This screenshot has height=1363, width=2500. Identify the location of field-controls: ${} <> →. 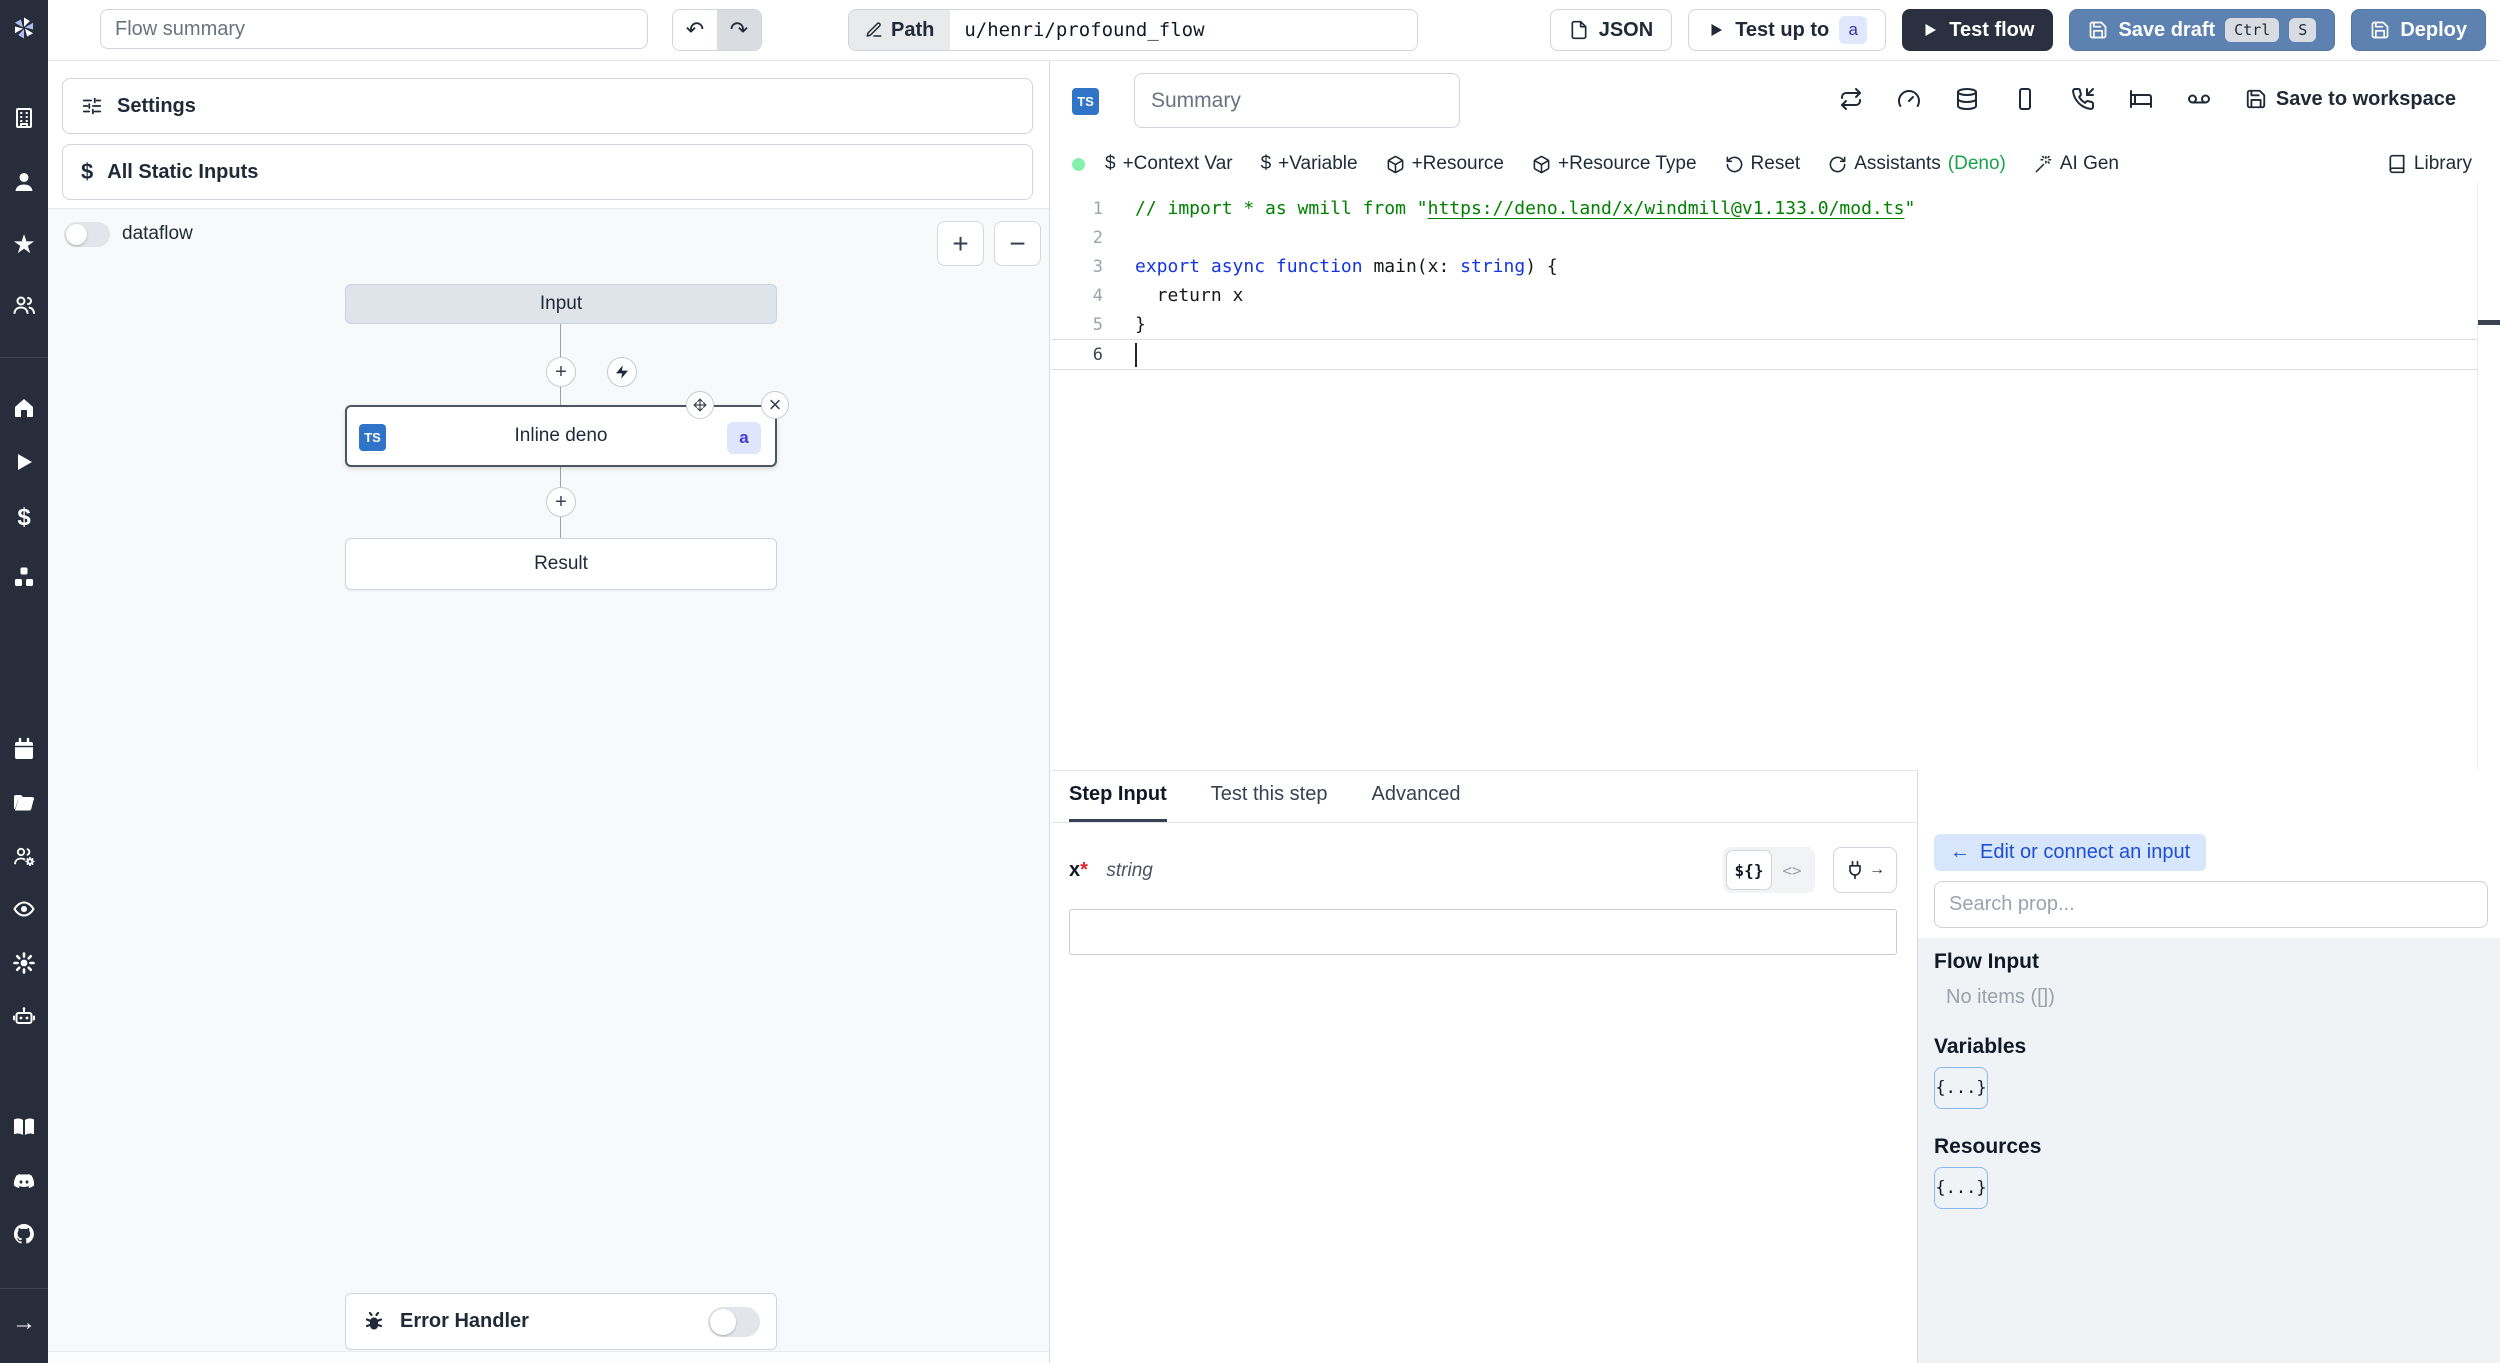
(1810, 870).